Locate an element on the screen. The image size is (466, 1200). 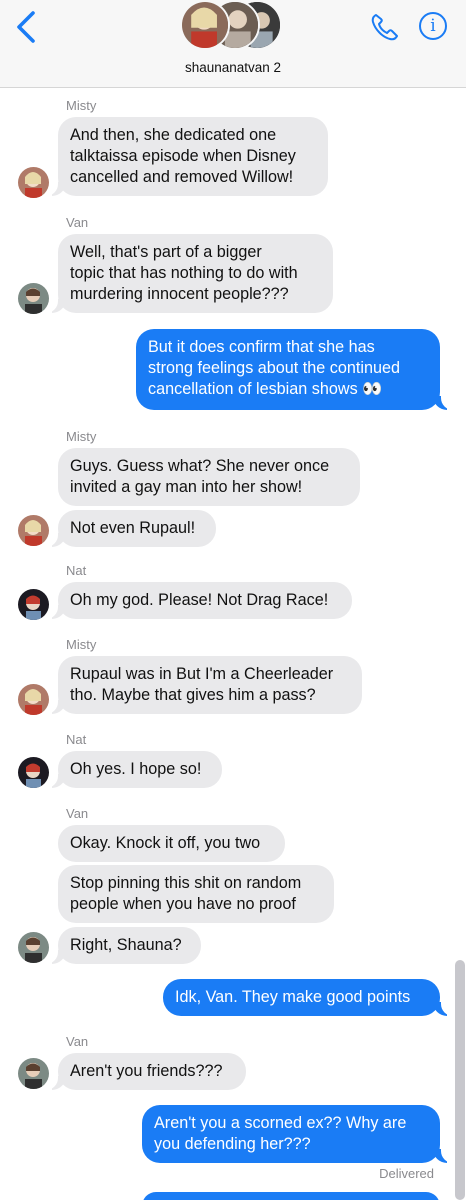
message-bubble: Not even Rupaul! is located at coordinates (137, 528).